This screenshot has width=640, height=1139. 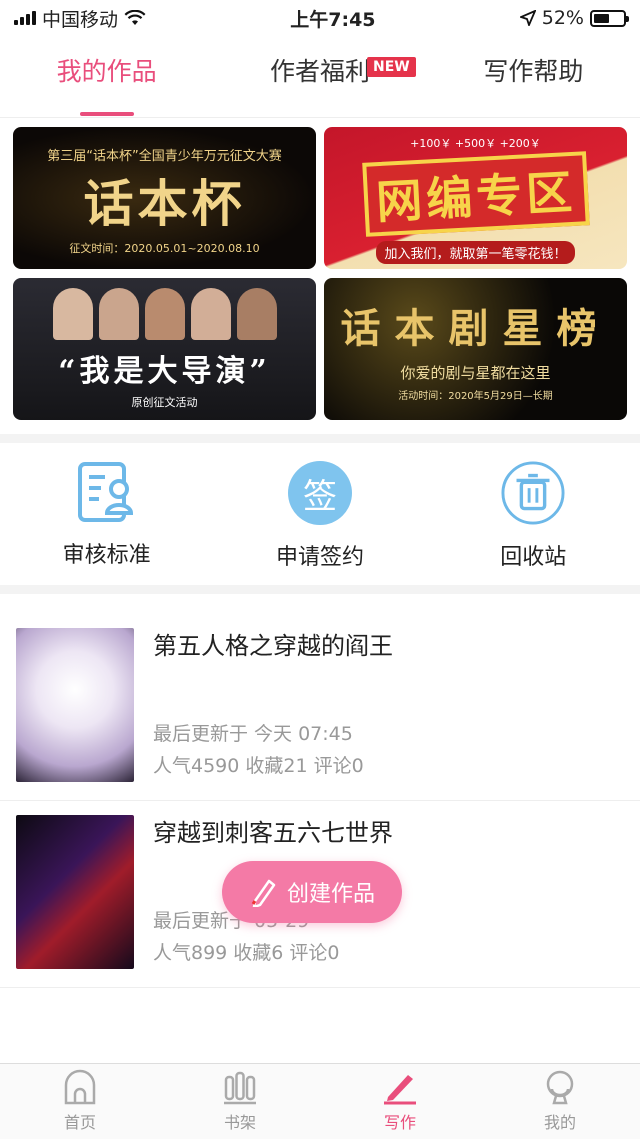 What do you see at coordinates (562, 18) in the screenshot?
I see `battery-percent: 52%` at bounding box center [562, 18].